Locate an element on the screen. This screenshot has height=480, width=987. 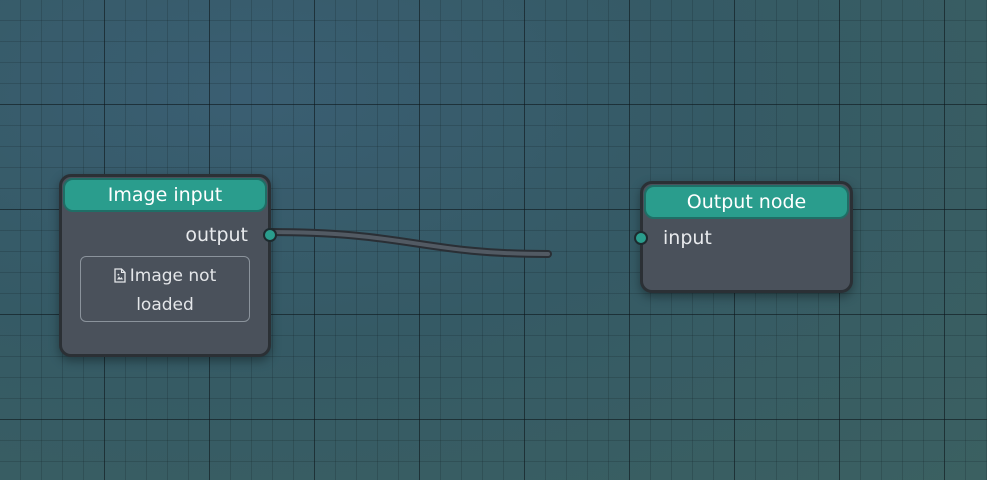
output-node: Output node input is located at coordinates (743, 237).